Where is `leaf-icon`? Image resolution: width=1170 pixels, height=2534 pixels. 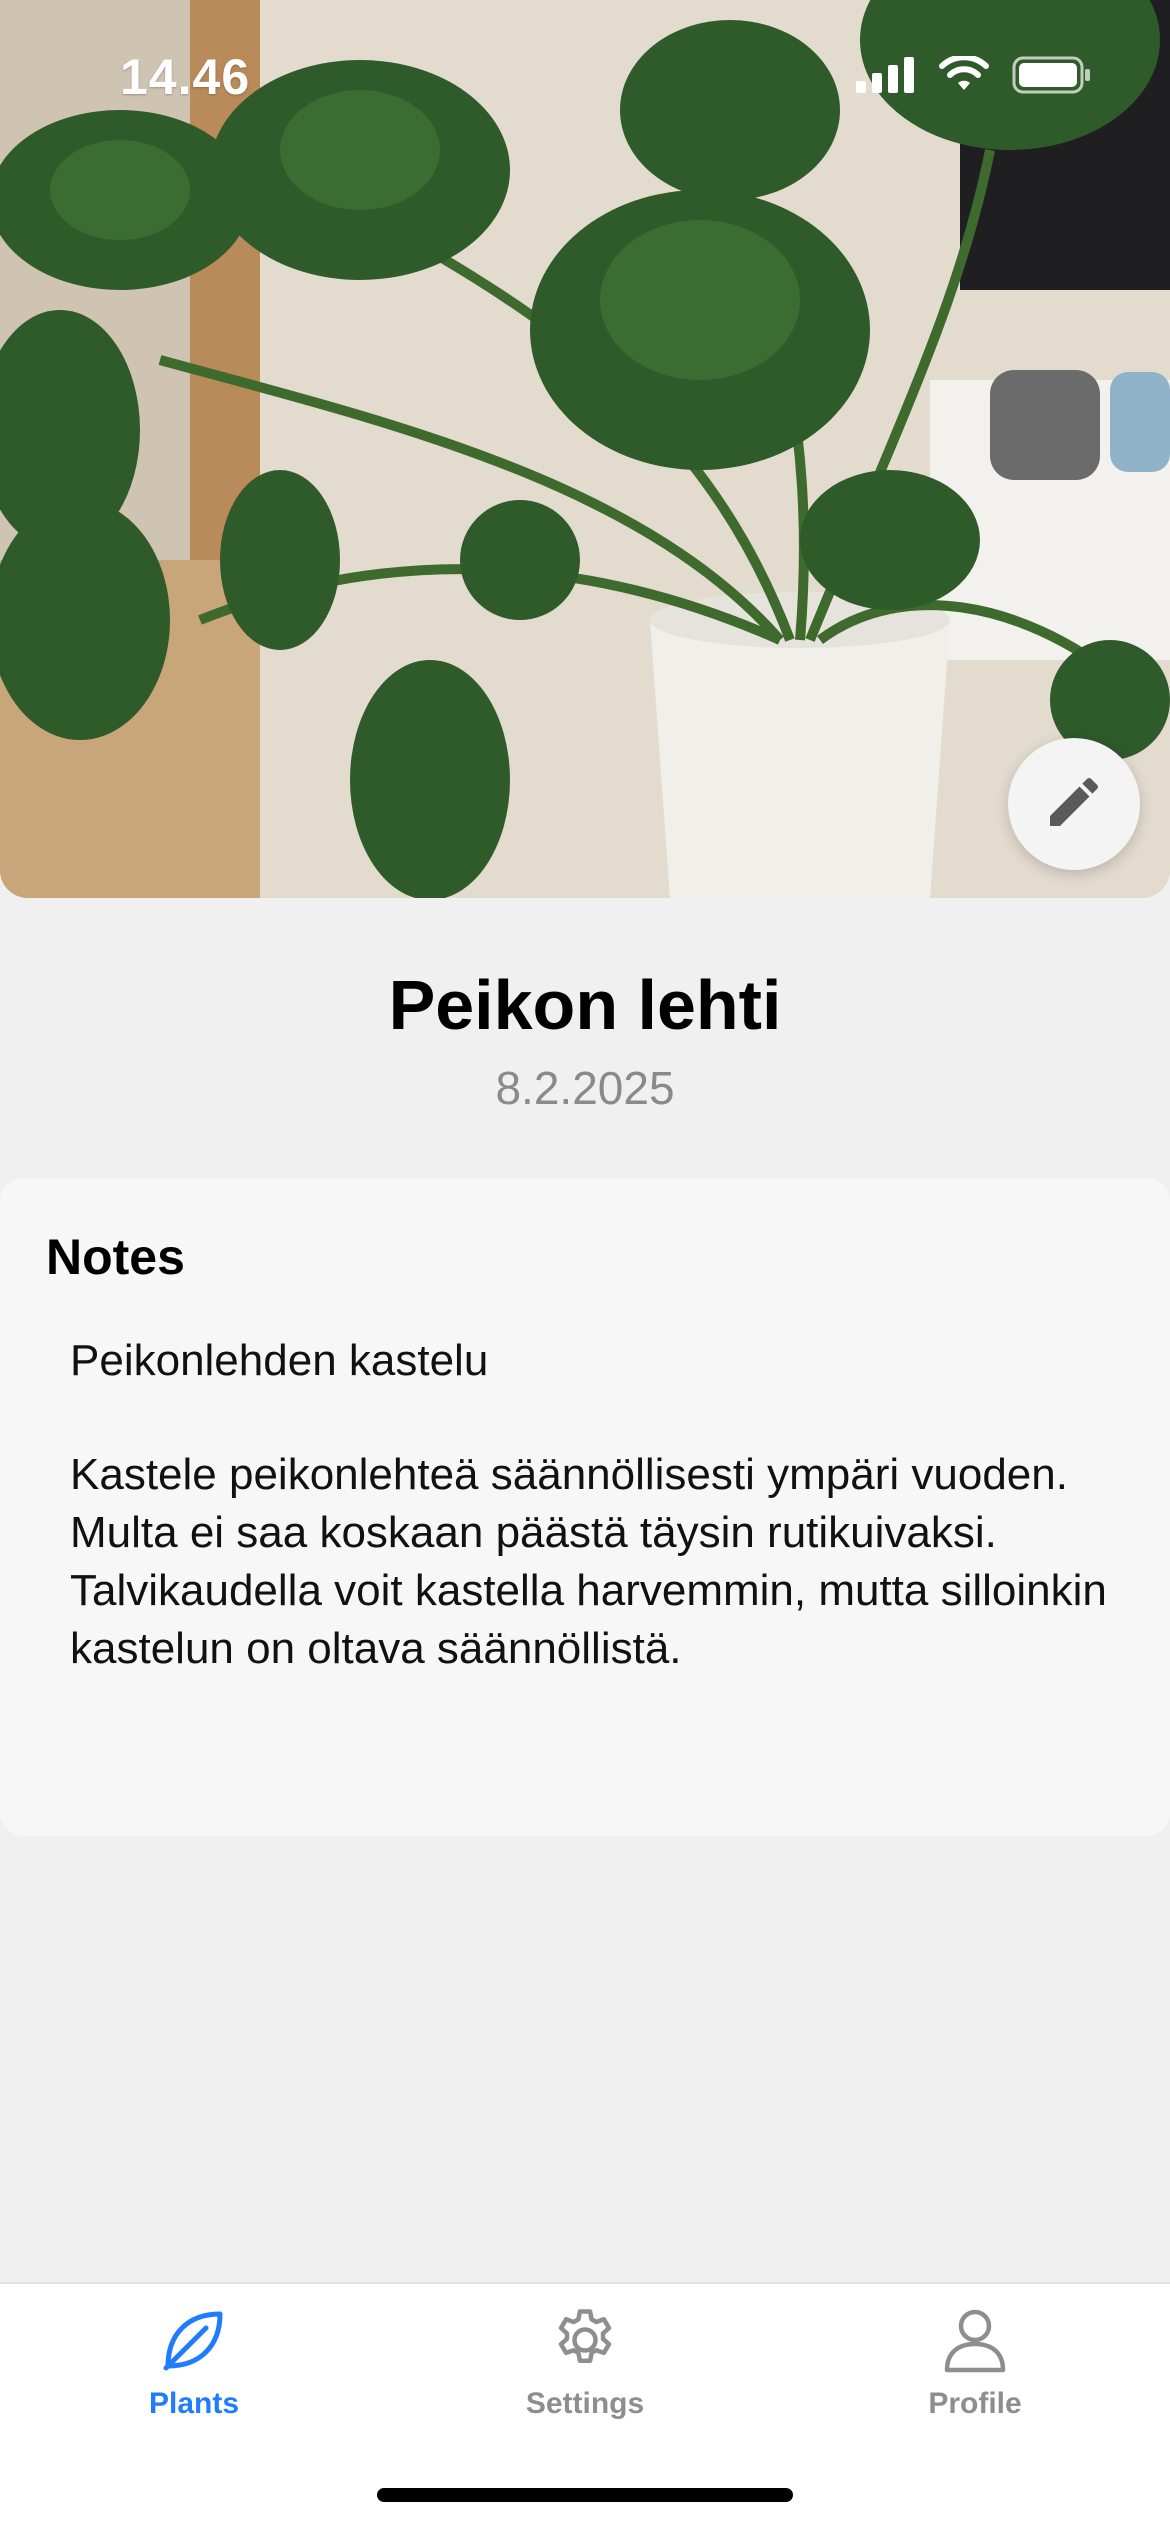
leaf-icon is located at coordinates (194, 2345).